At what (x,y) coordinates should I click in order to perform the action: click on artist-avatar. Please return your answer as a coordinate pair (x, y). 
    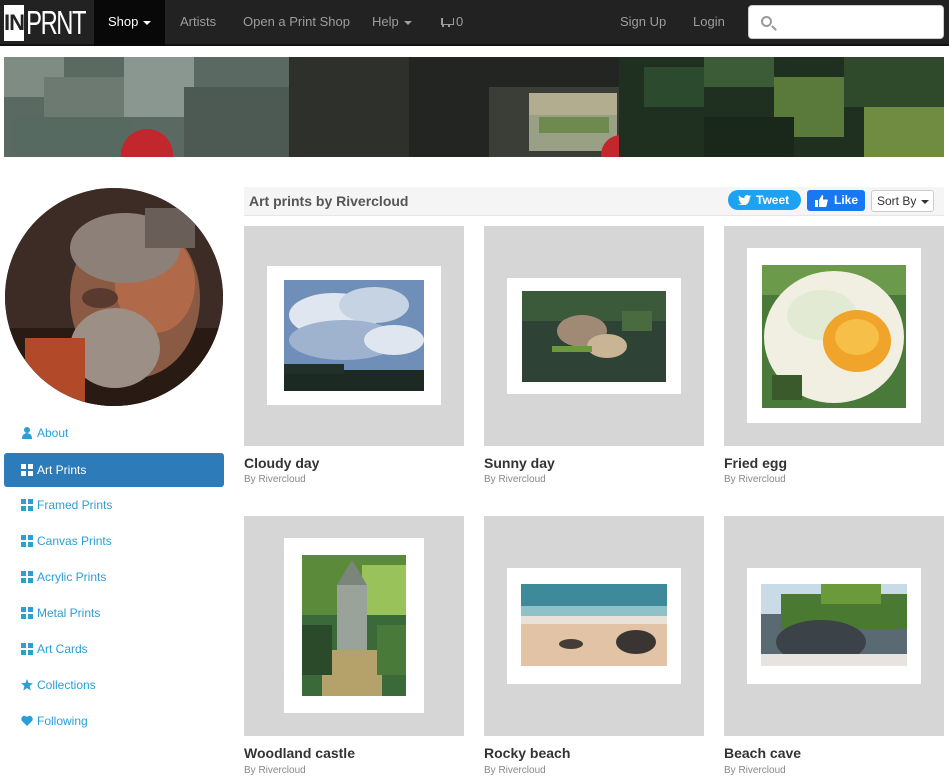
    Looking at the image, I should click on (114, 297).